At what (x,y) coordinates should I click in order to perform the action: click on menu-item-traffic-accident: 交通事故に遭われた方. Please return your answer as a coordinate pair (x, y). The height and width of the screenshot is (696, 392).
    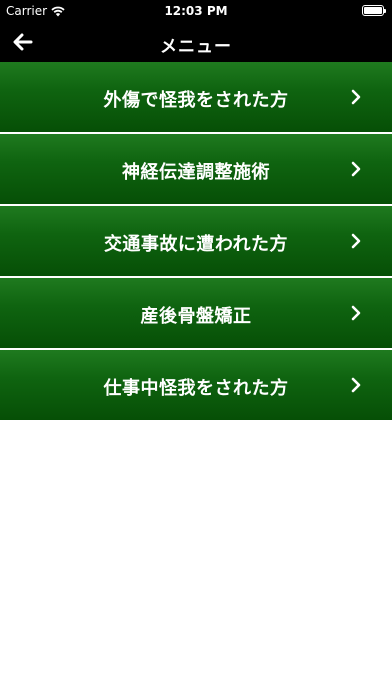
    Looking at the image, I should click on (196, 241).